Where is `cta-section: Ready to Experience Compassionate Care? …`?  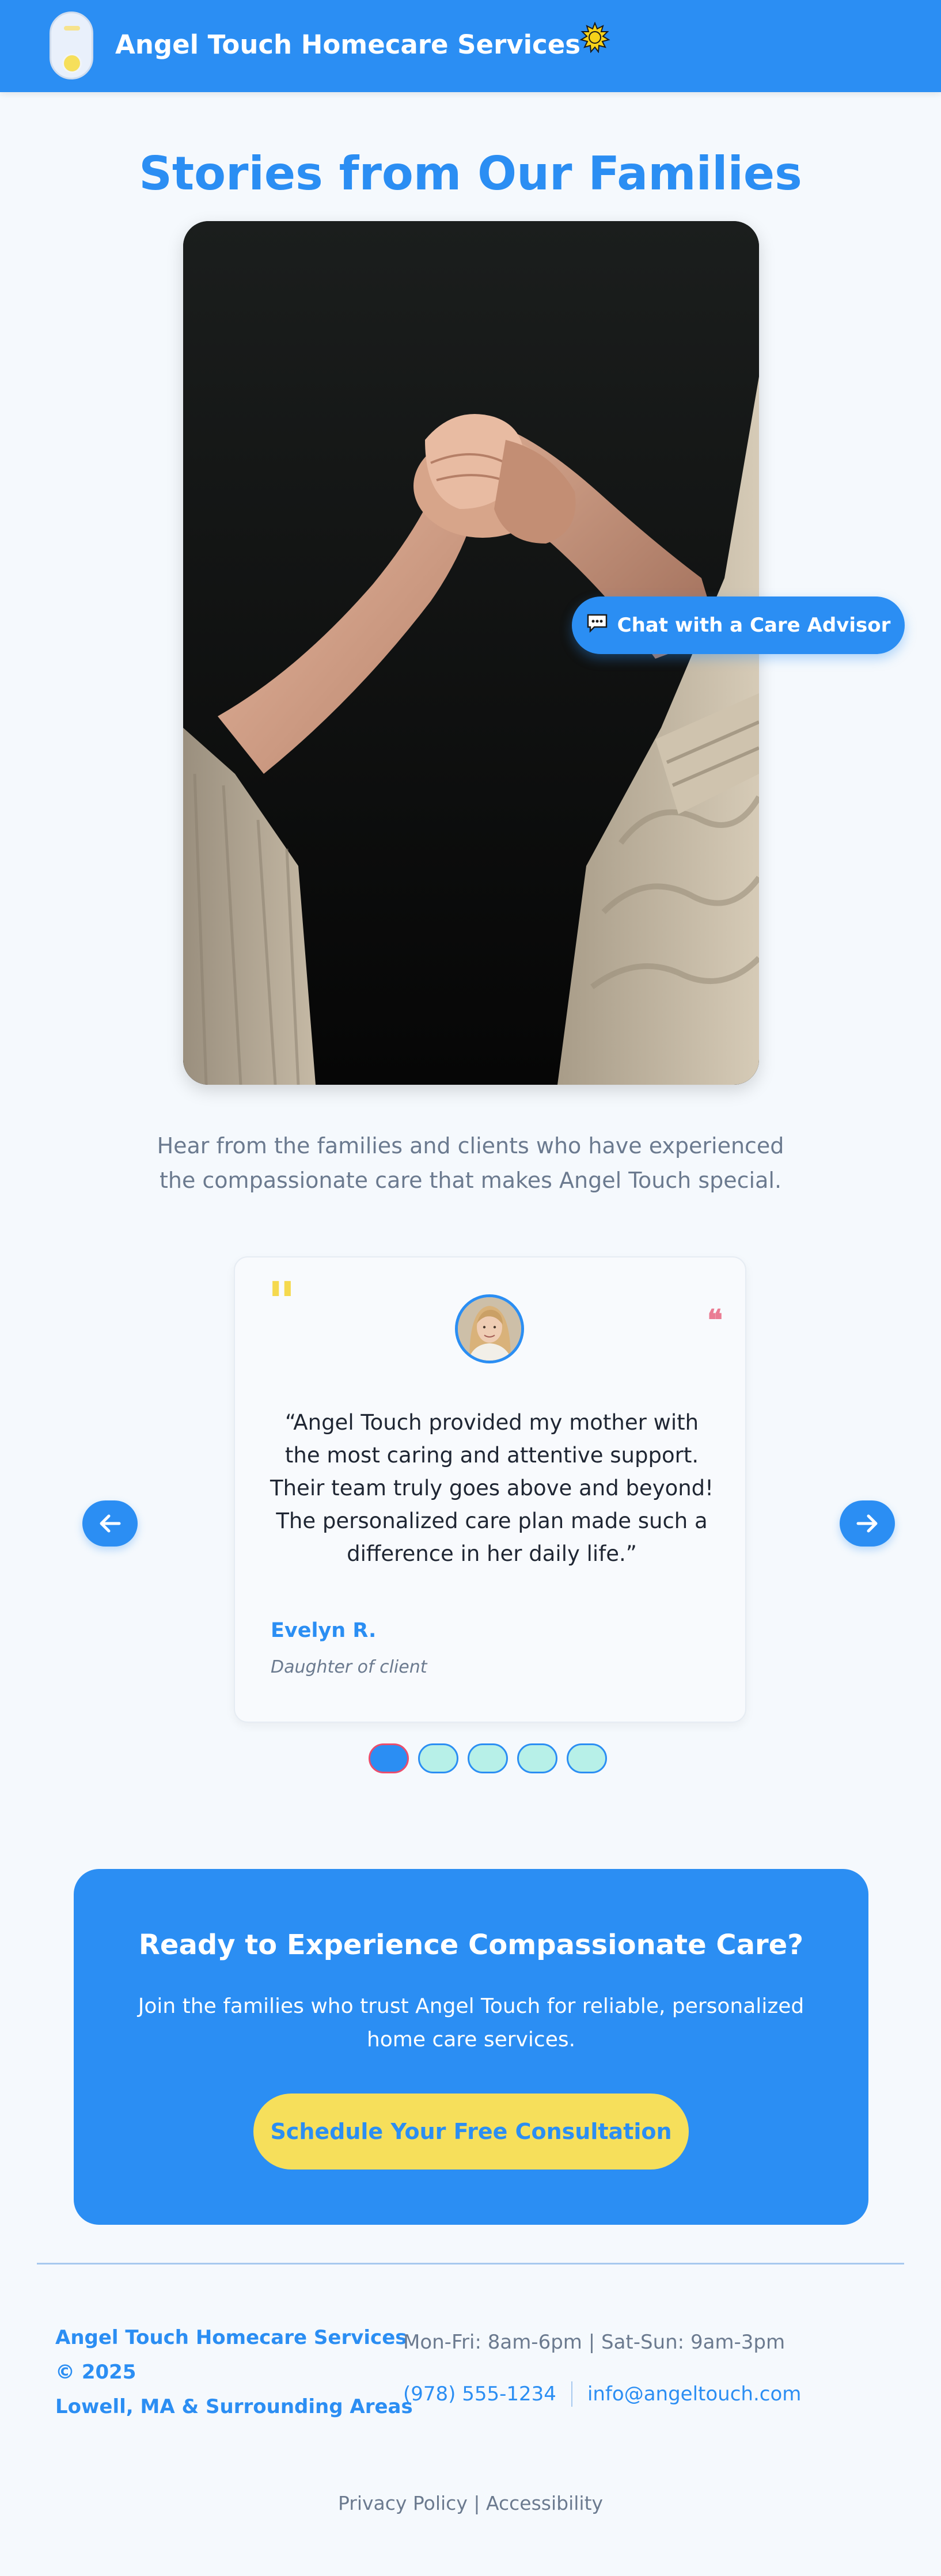 cta-section: Ready to Experience Compassionate Care? … is located at coordinates (471, 2047).